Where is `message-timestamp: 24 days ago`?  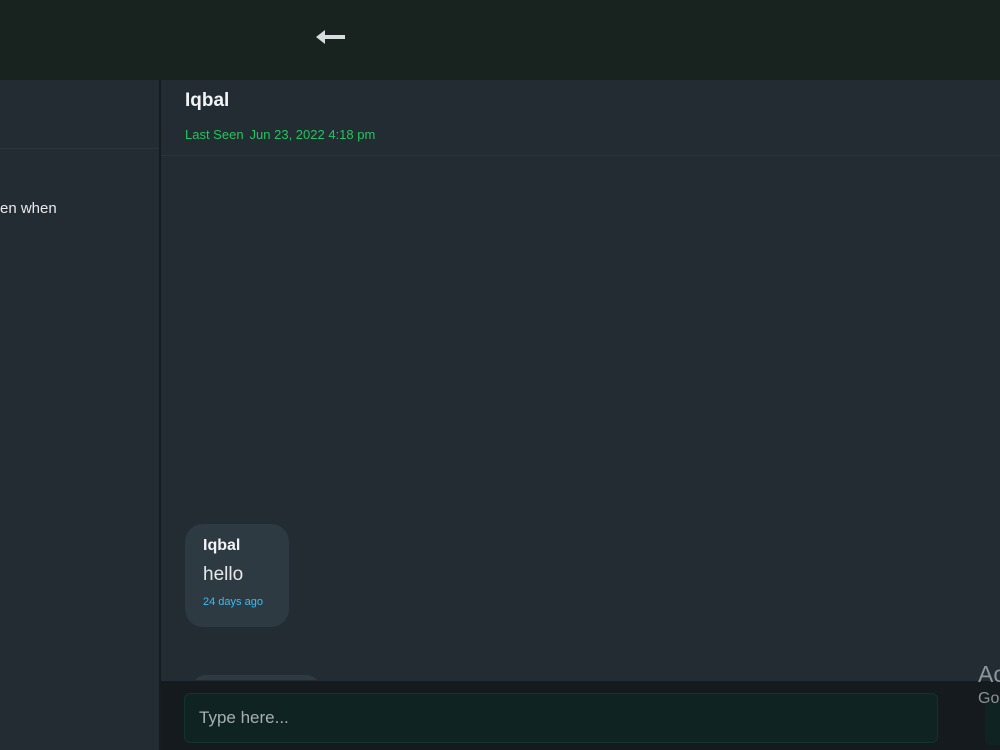 message-timestamp: 24 days ago is located at coordinates (233, 602).